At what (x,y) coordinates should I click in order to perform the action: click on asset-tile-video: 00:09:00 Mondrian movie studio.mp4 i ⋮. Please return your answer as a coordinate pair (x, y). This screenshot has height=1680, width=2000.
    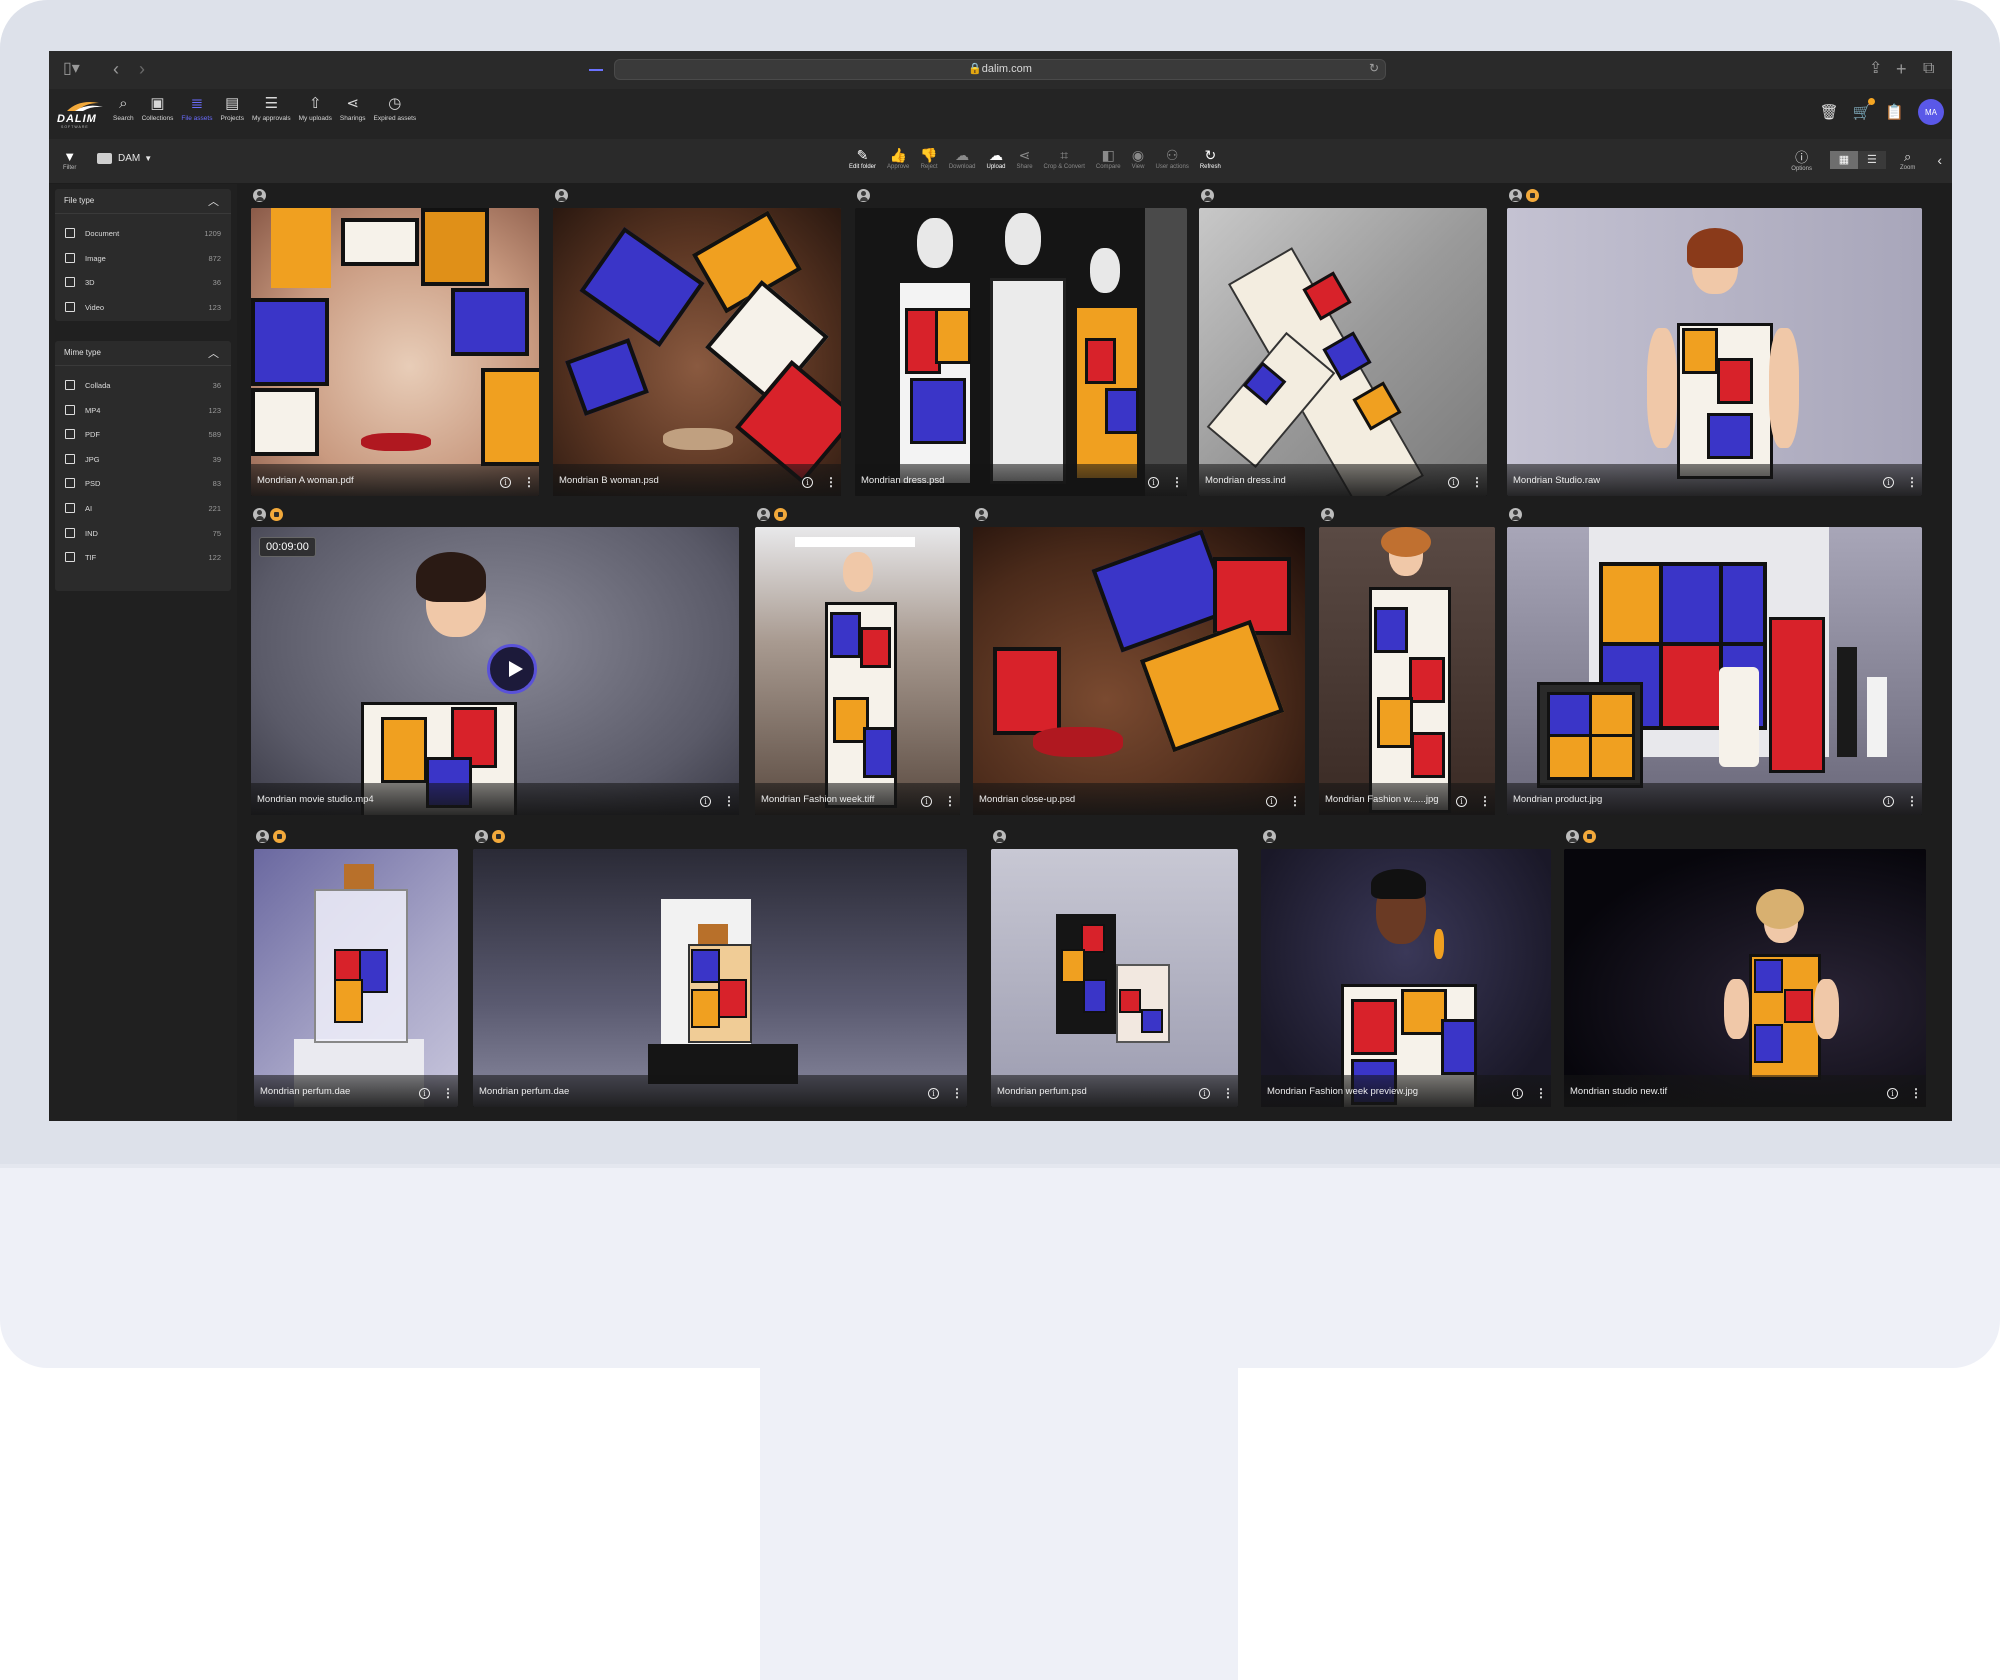
    Looking at the image, I should click on (495, 661).